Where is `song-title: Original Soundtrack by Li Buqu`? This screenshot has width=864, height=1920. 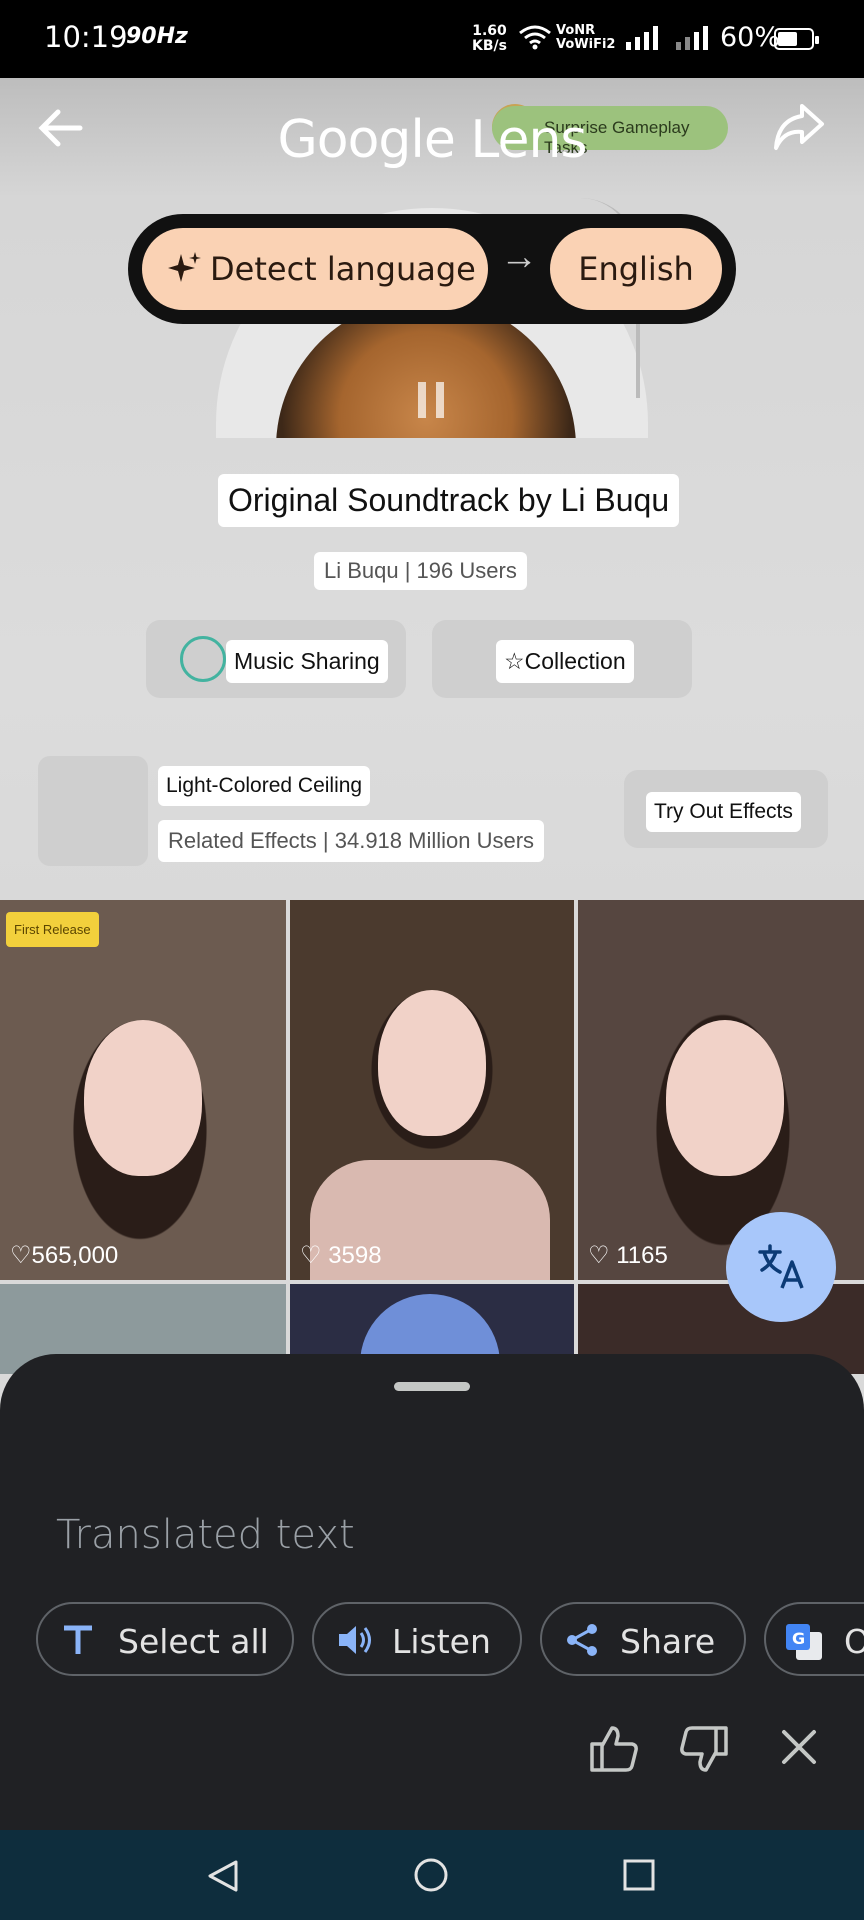 song-title: Original Soundtrack by Li Buqu is located at coordinates (449, 500).